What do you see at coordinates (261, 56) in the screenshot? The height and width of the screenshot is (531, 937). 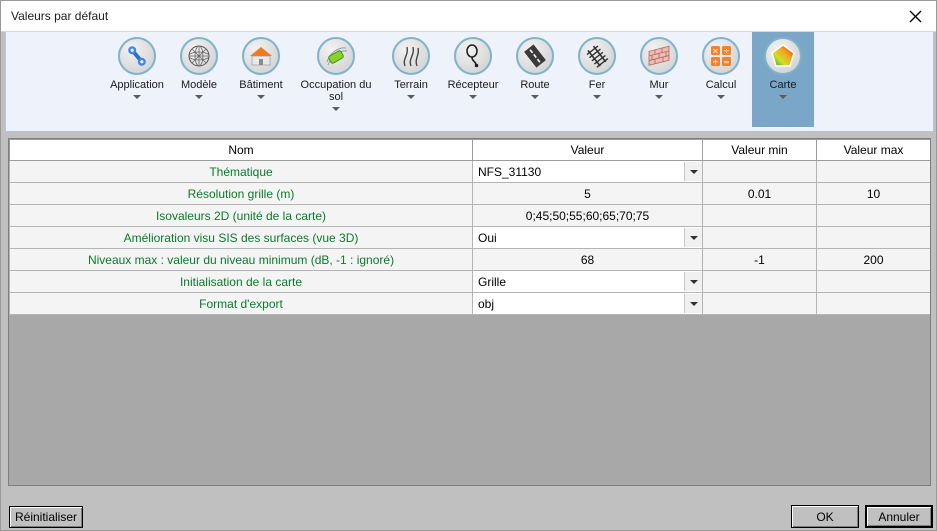 I see `house-icon` at bounding box center [261, 56].